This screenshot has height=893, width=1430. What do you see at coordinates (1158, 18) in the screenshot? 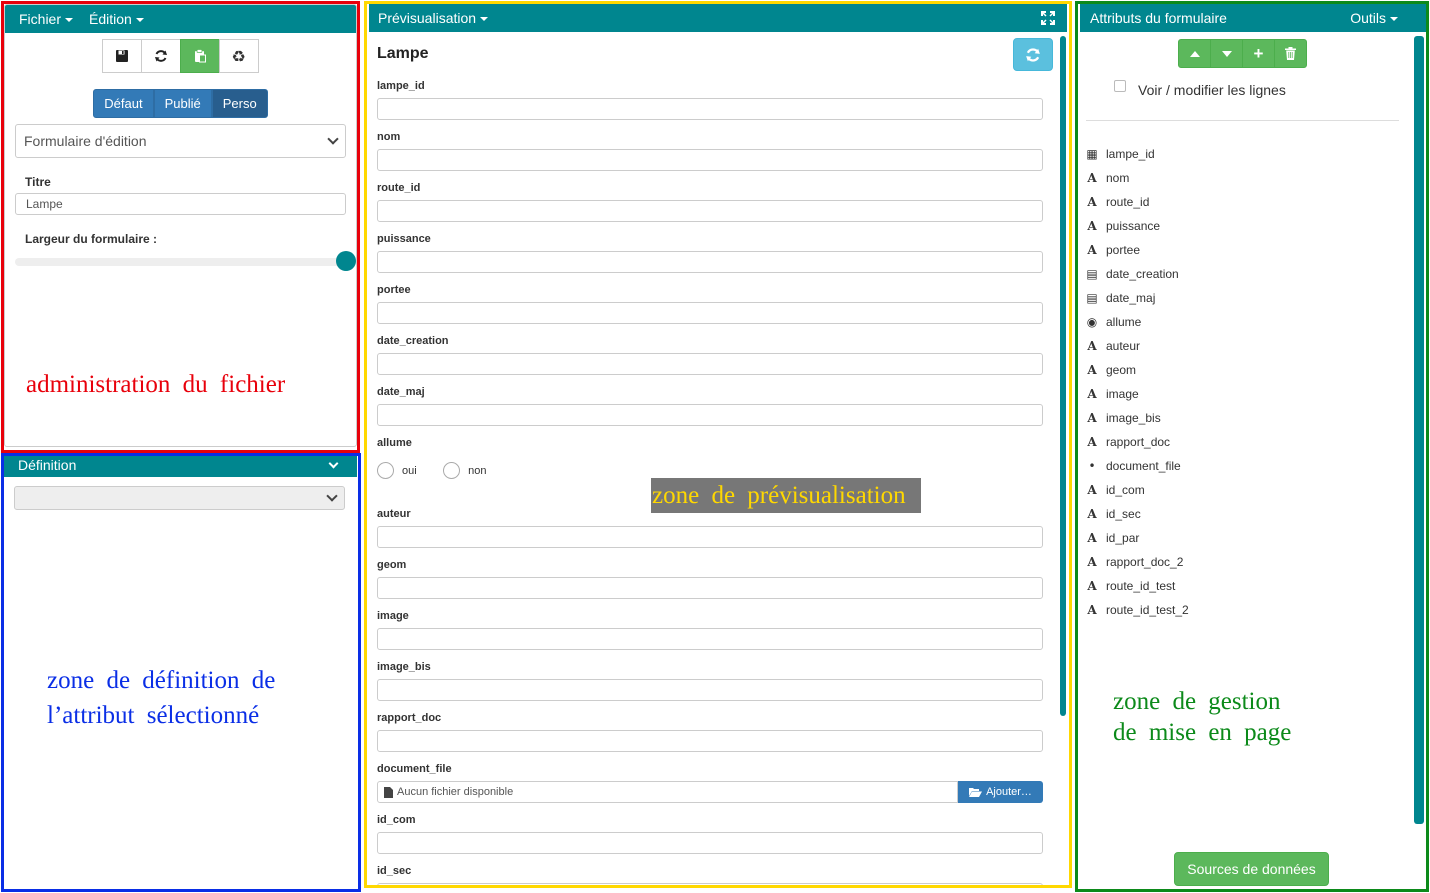
I see `attributes-title: Attributs du formulaire` at bounding box center [1158, 18].